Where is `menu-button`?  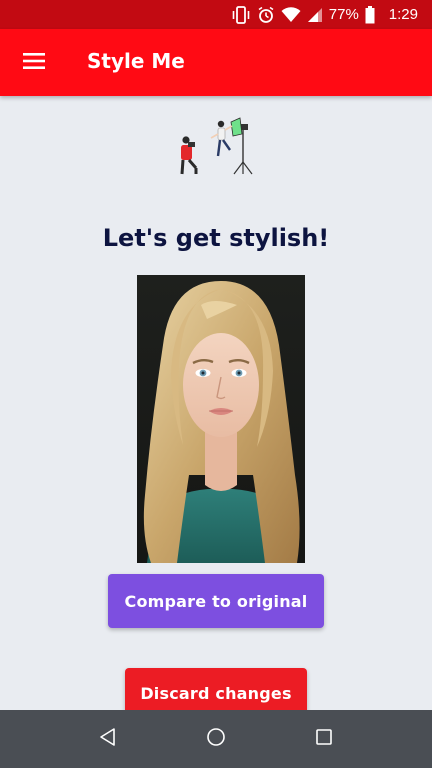 menu-button is located at coordinates (34, 63).